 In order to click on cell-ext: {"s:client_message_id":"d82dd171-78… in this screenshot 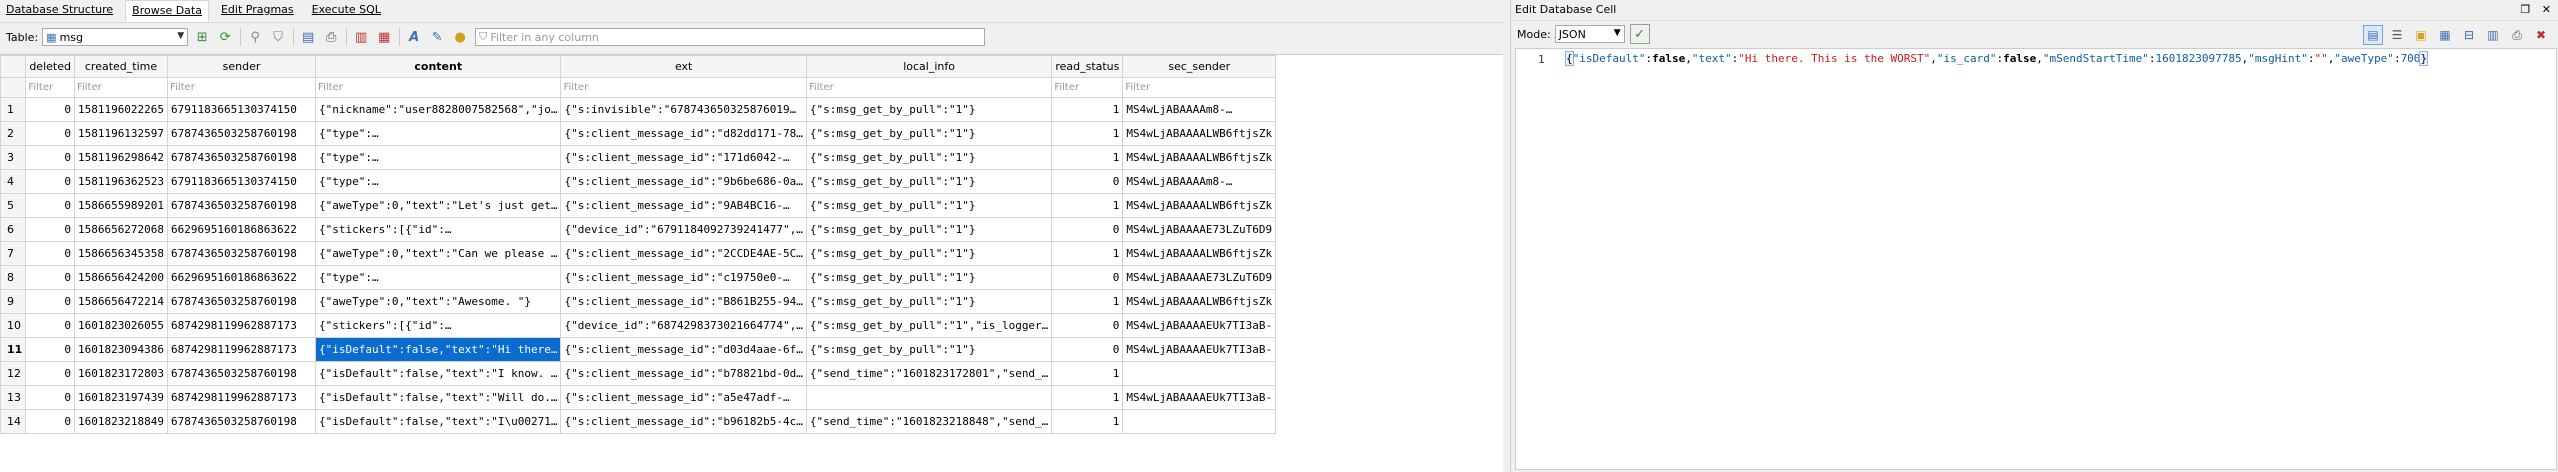, I will do `click(683, 133)`.